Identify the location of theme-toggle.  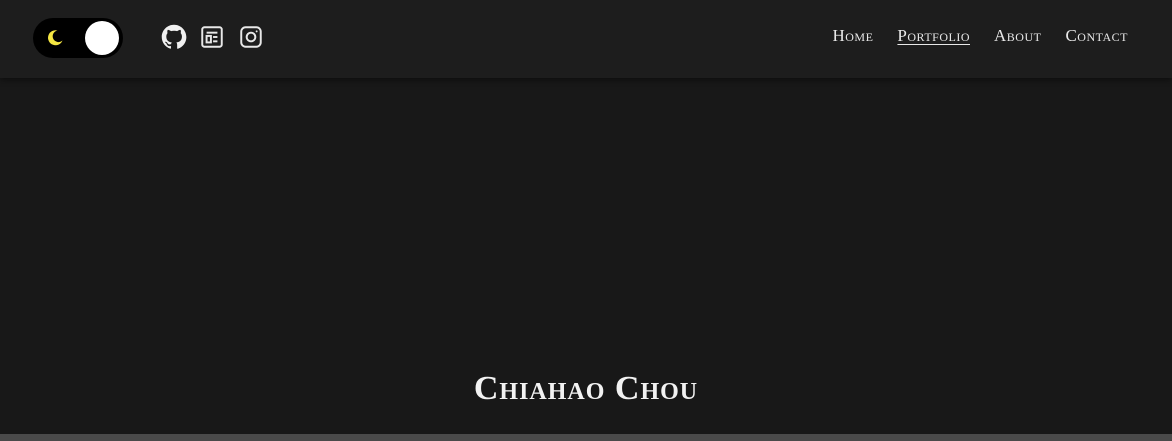
(78, 38).